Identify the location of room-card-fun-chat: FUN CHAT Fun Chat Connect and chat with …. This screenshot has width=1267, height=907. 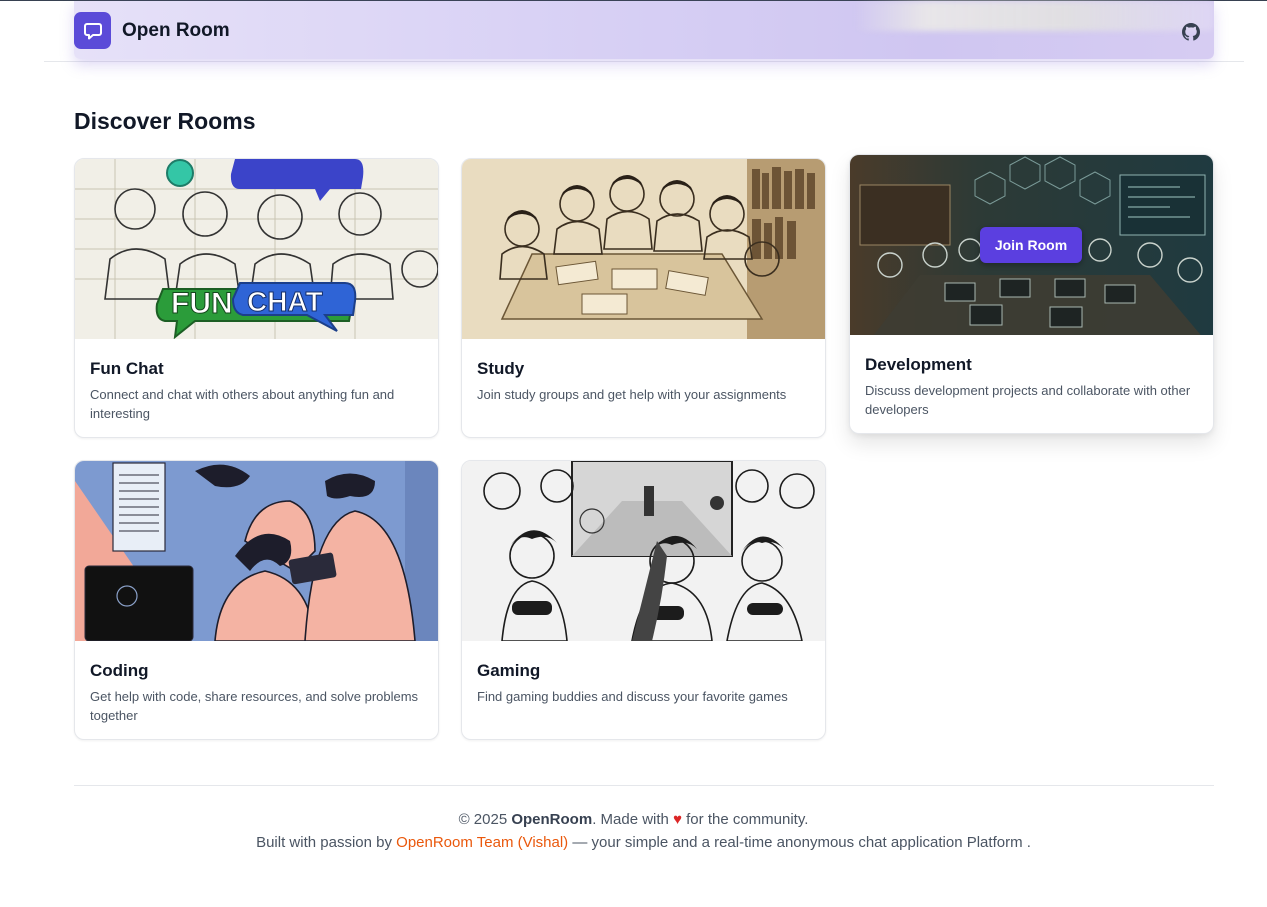
(256, 298).